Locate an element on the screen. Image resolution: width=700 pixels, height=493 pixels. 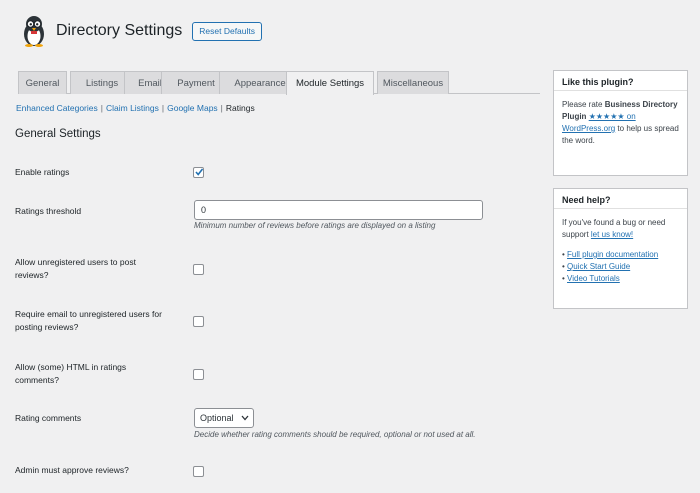
page-header: Directory Settings Reset Defaults is located at coordinates (141, 31).